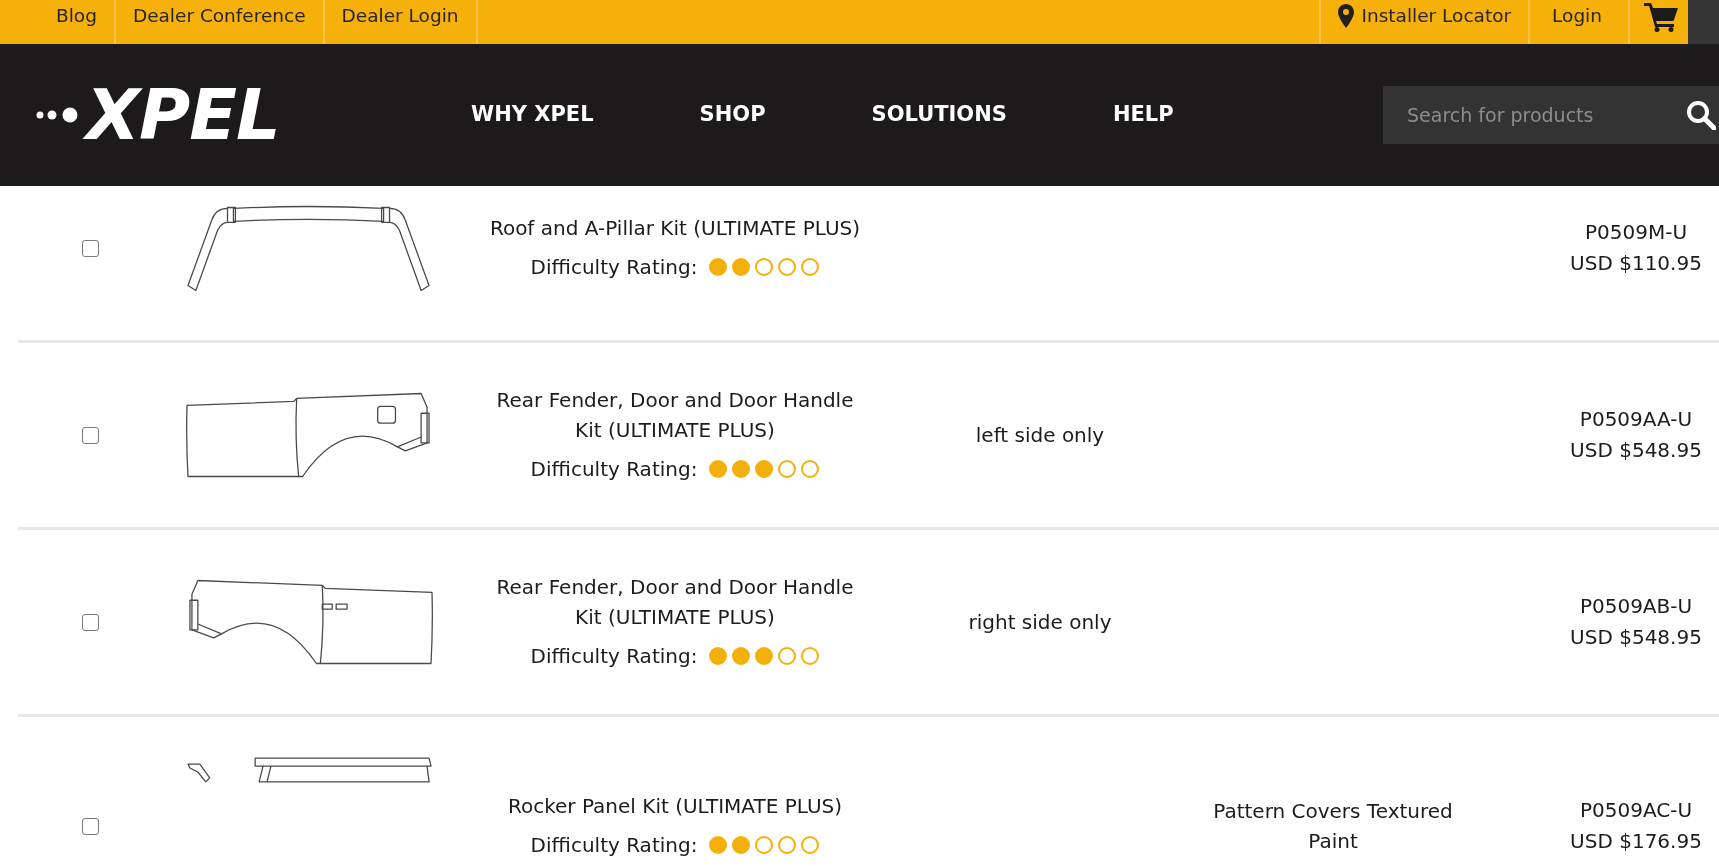  Describe the element at coordinates (1636, 263) in the screenshot. I see `product-price: USD $110.95` at that location.